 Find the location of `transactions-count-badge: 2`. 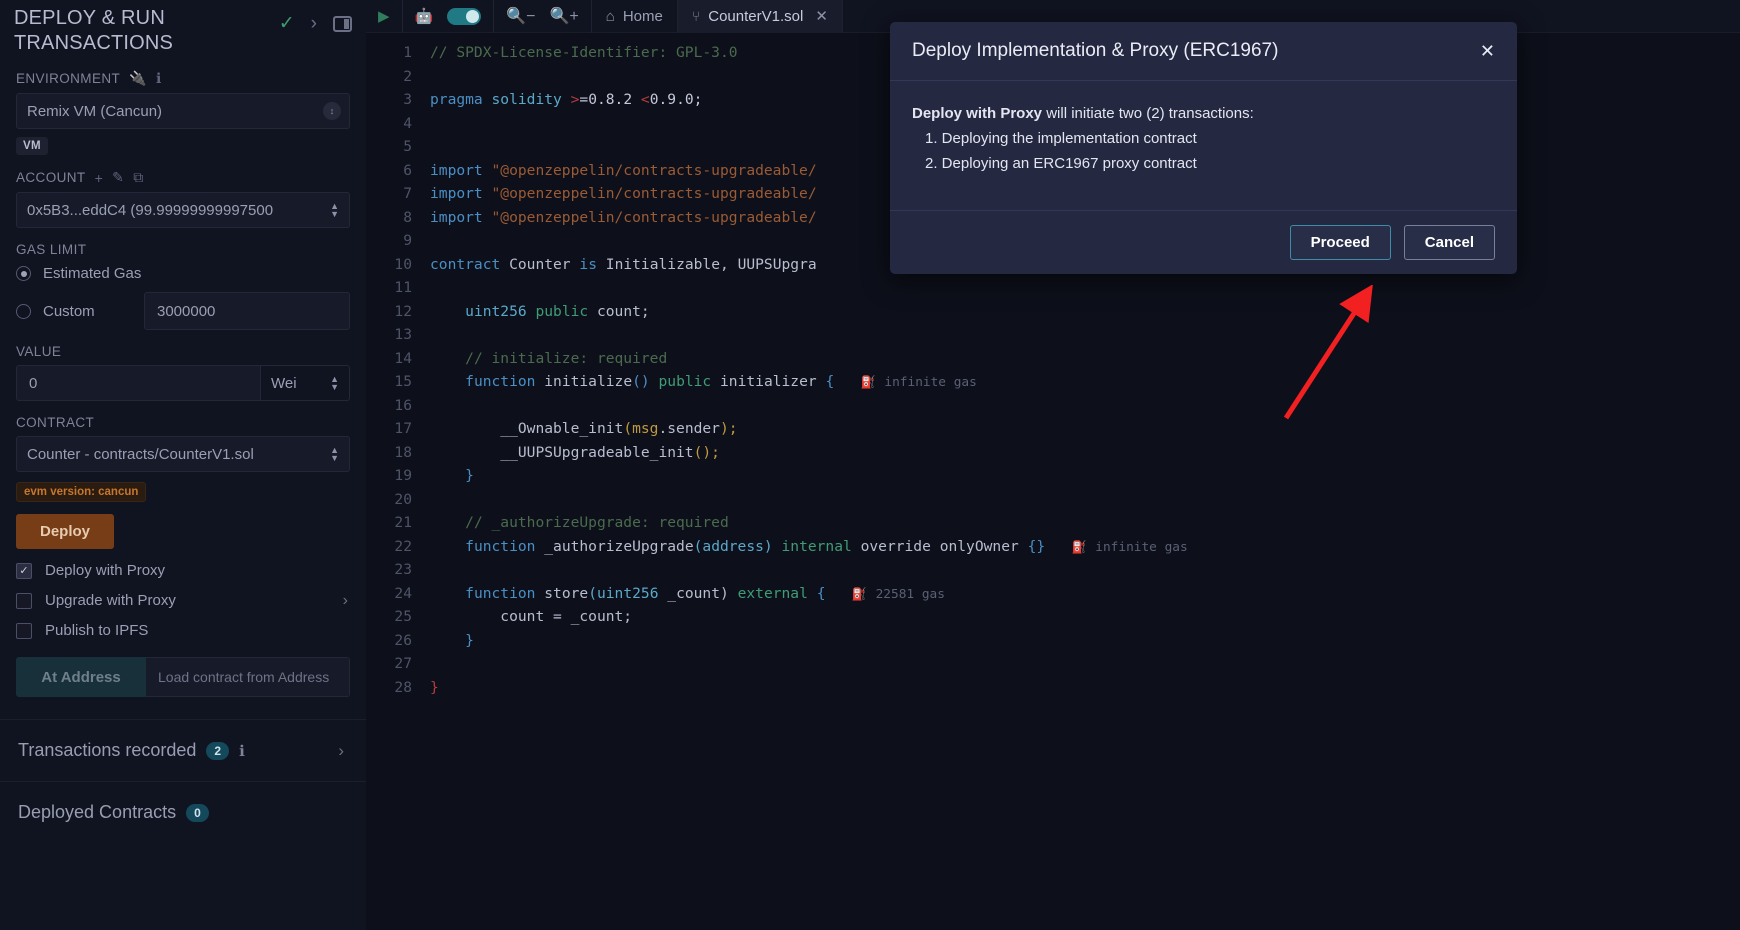

transactions-count-badge: 2 is located at coordinates (218, 750).